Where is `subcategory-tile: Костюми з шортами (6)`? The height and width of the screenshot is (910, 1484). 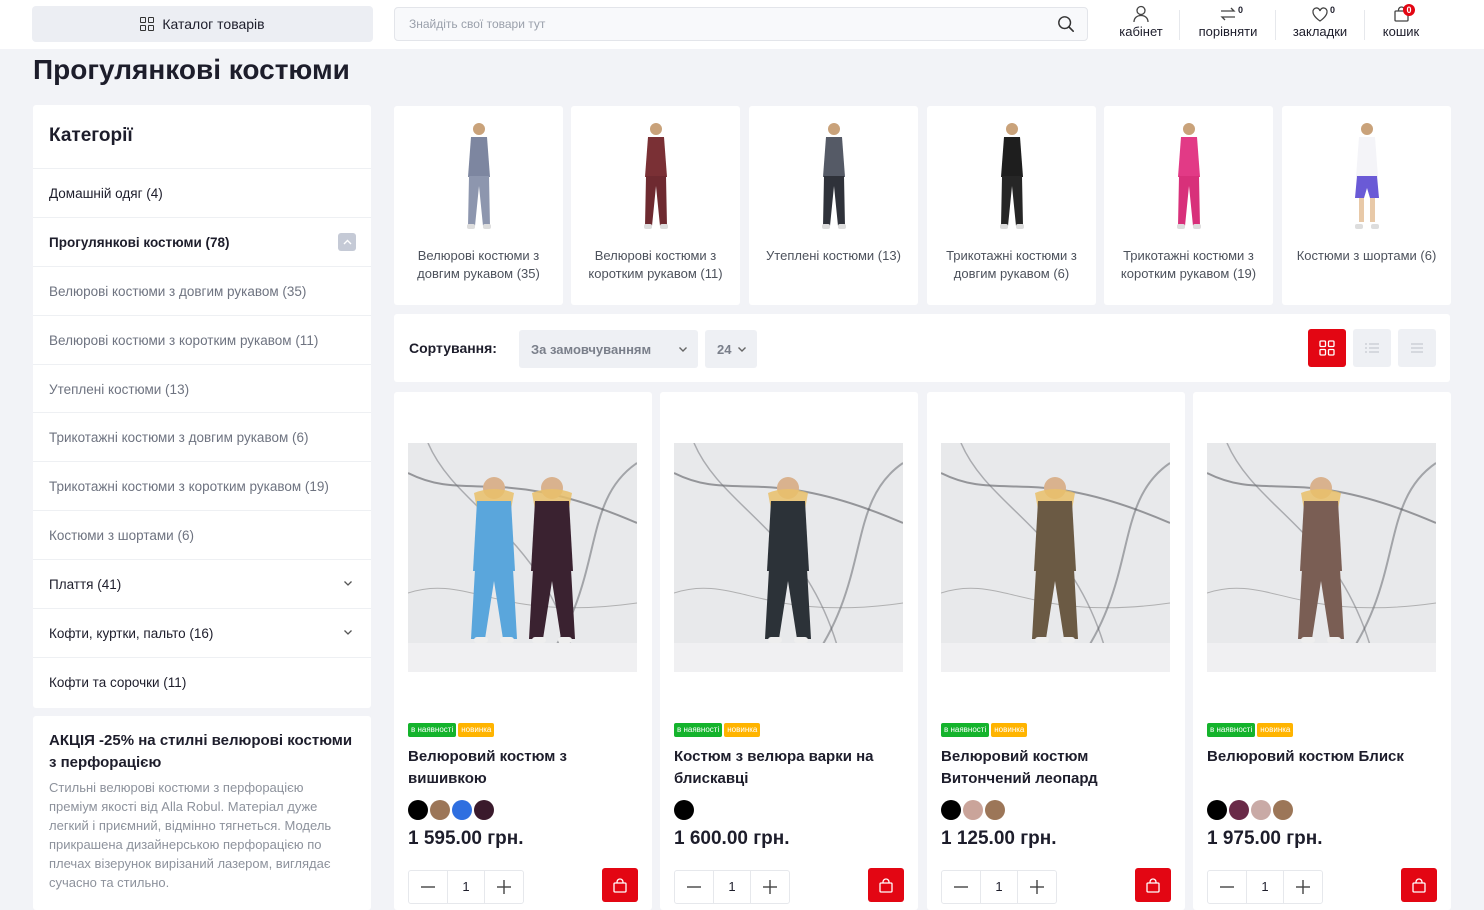 subcategory-tile: Костюми з шортами (6) is located at coordinates (1366, 205).